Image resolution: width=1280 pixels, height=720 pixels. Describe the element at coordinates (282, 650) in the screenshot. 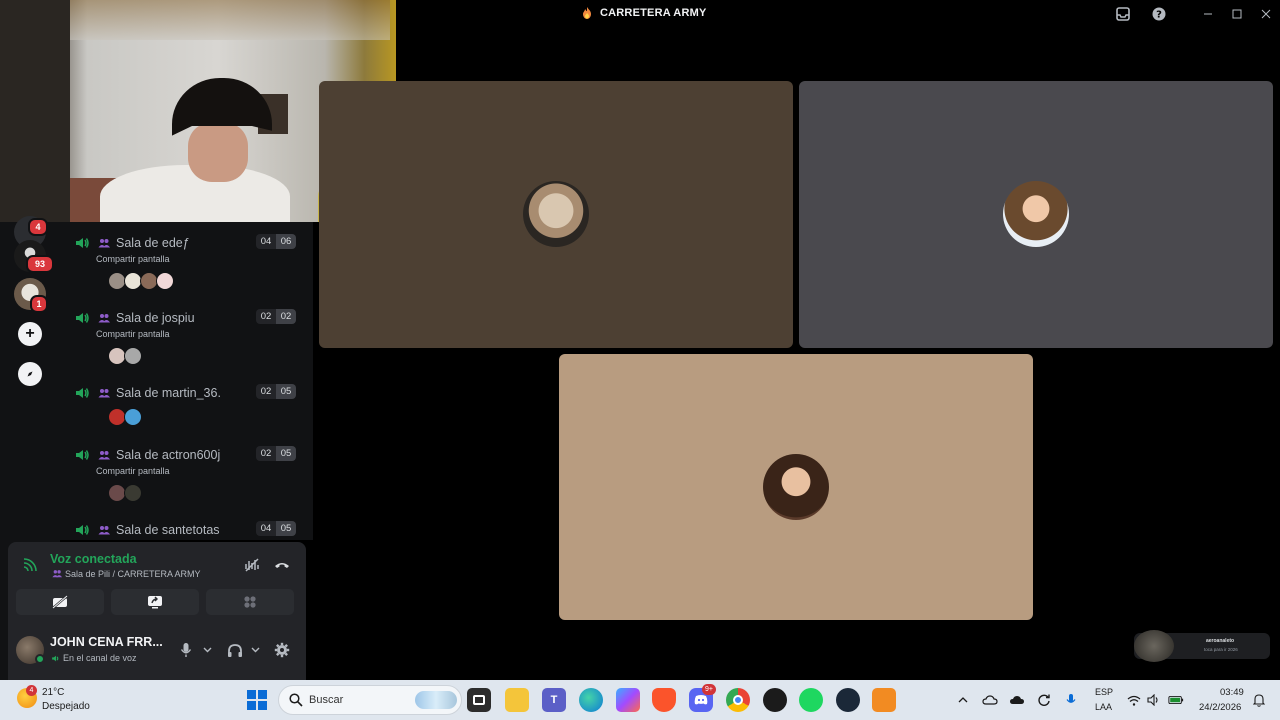

I see `user-settings-button` at that location.